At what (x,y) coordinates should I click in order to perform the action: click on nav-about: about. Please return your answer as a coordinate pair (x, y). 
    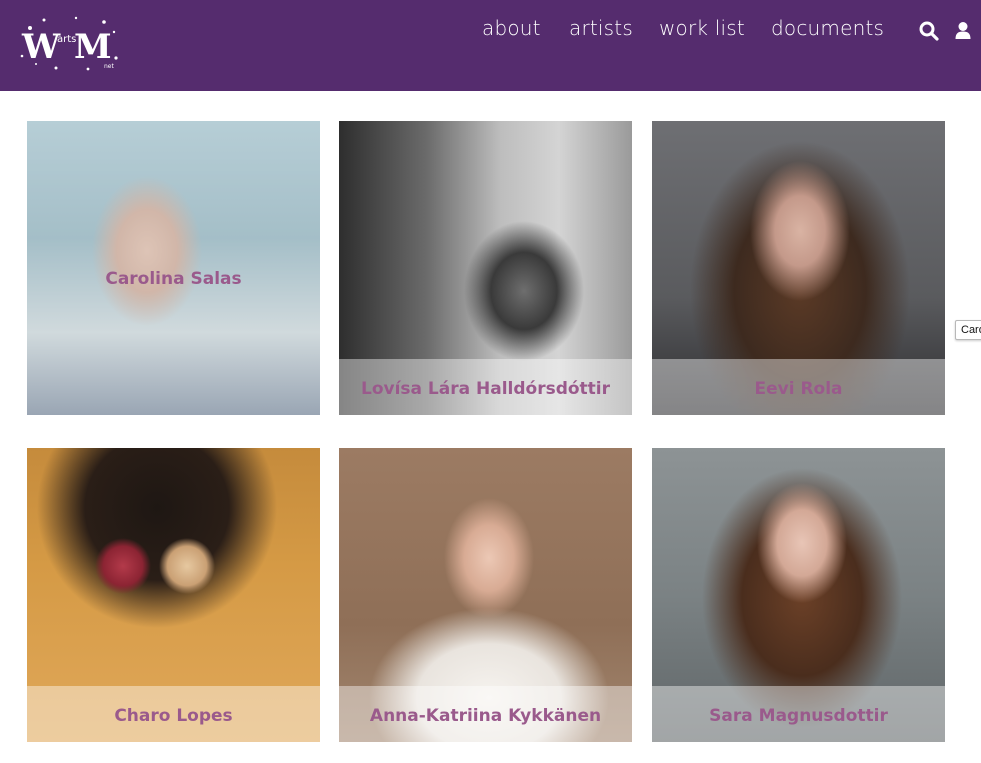
    Looking at the image, I should click on (511, 28).